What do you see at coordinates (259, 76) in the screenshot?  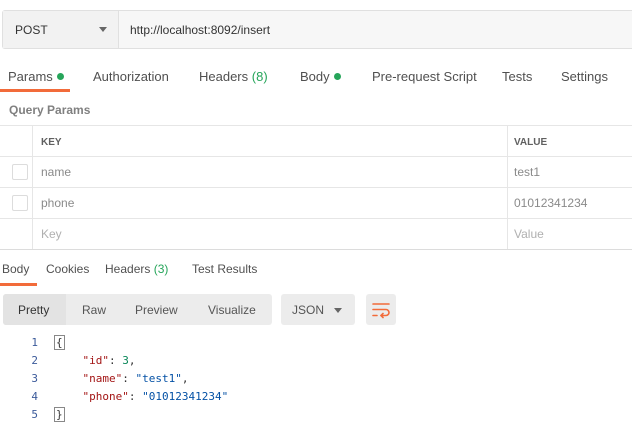 I see `headers-count: (8)` at bounding box center [259, 76].